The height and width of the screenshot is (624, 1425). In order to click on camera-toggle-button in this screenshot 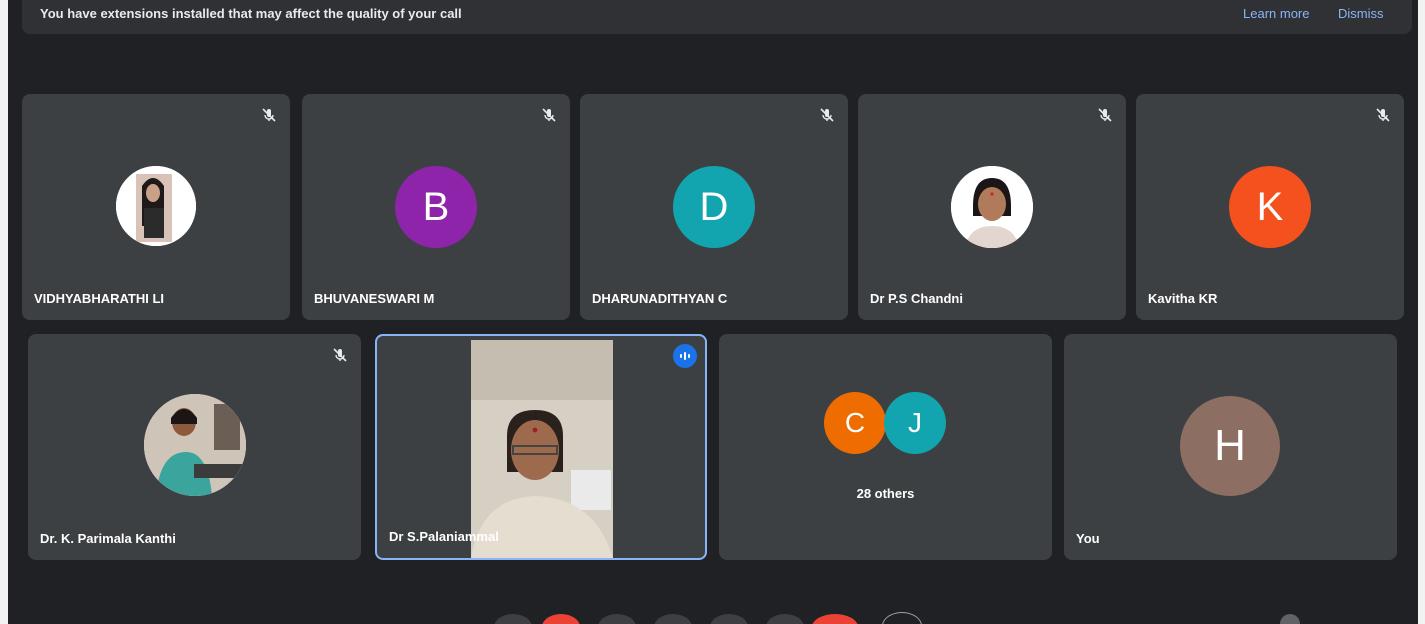, I will do `click(617, 619)`.